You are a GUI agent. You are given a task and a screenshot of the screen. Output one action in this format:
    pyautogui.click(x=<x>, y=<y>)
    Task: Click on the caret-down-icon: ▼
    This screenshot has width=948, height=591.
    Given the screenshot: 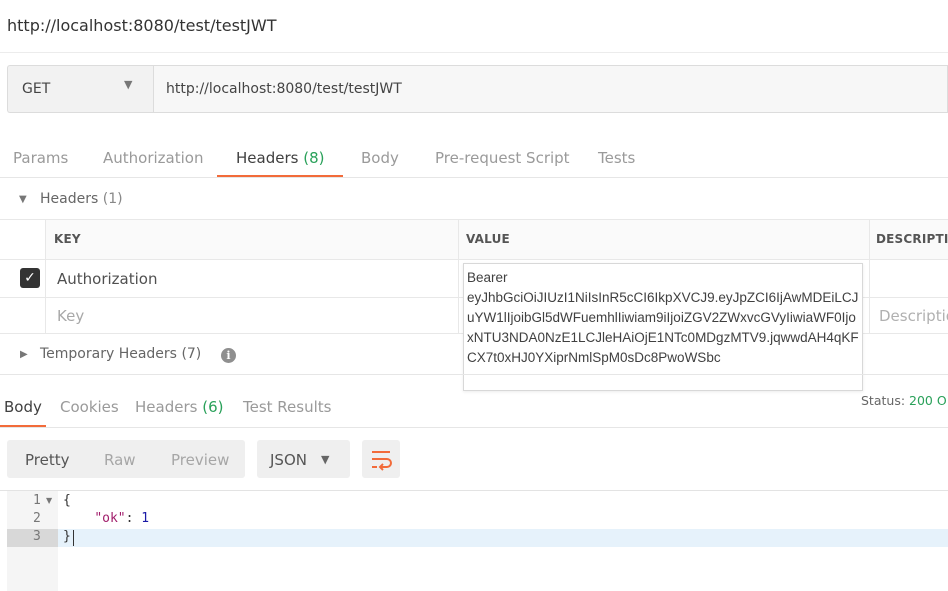 What is the action you would take?
    pyautogui.click(x=23, y=199)
    